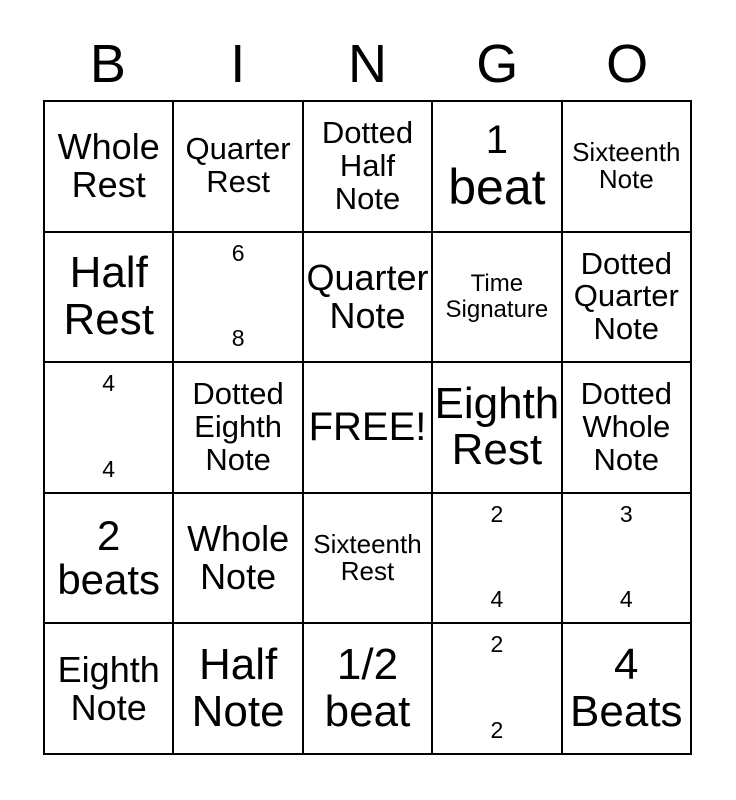 The height and width of the screenshot is (800, 736). I want to click on timesig-numerator: 4, so click(109, 383).